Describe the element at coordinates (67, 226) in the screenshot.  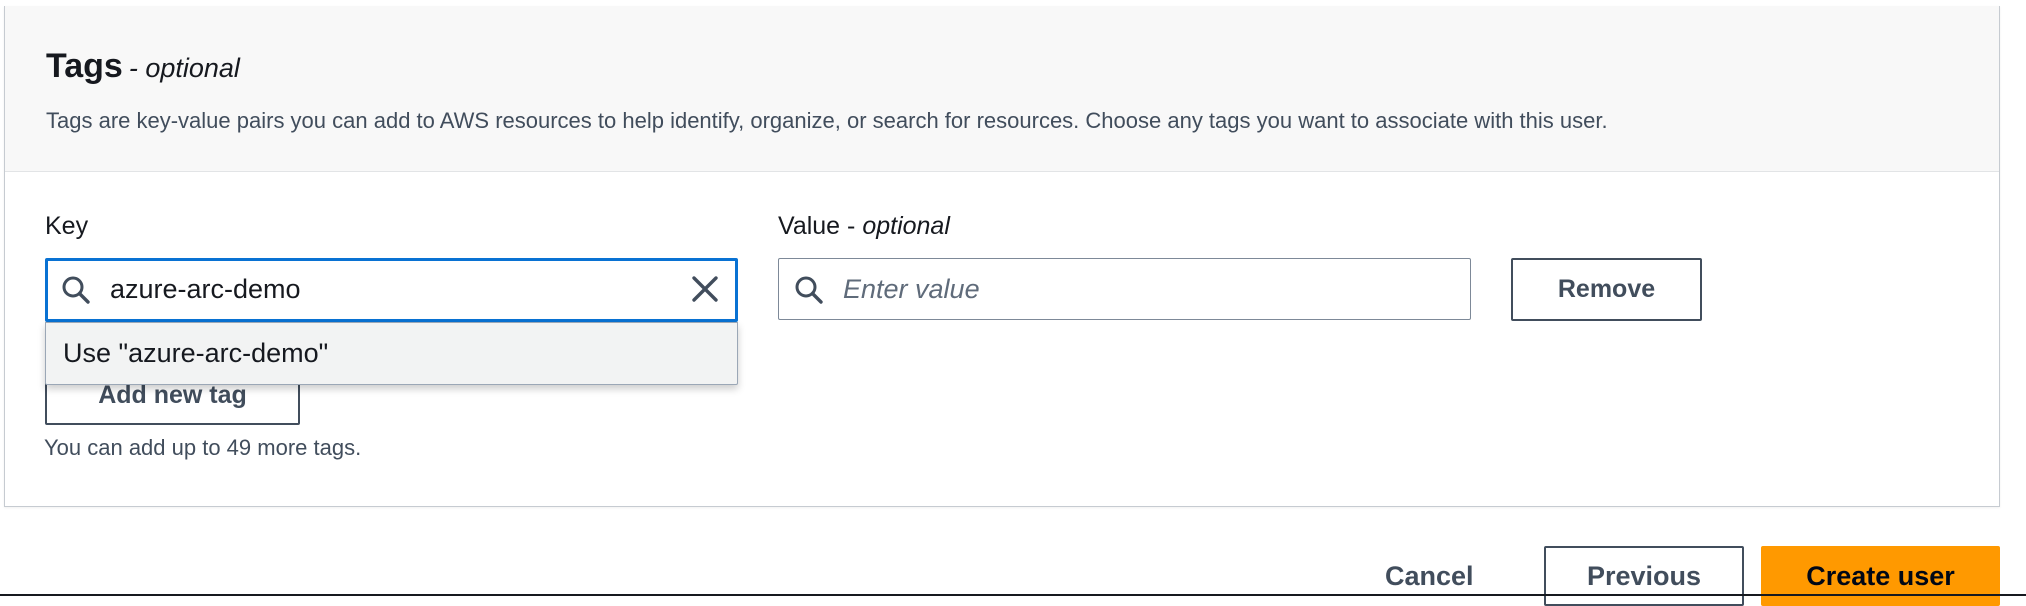
I see `key-label: Key` at that location.